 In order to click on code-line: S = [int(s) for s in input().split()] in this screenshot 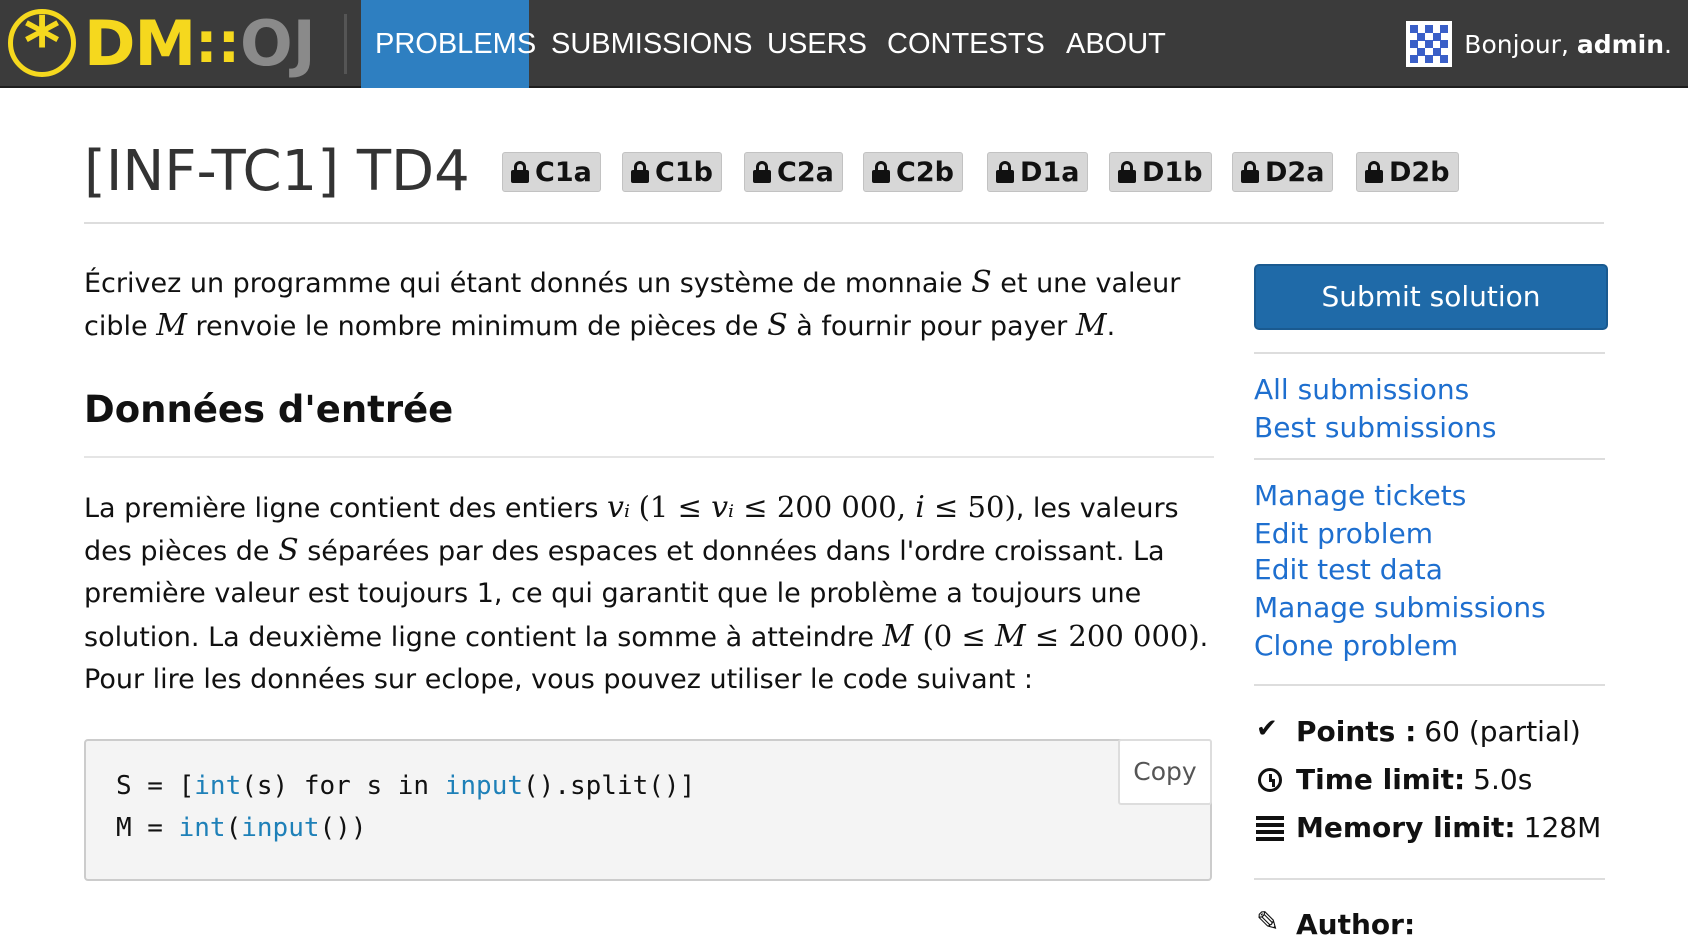, I will do `click(406, 786)`.